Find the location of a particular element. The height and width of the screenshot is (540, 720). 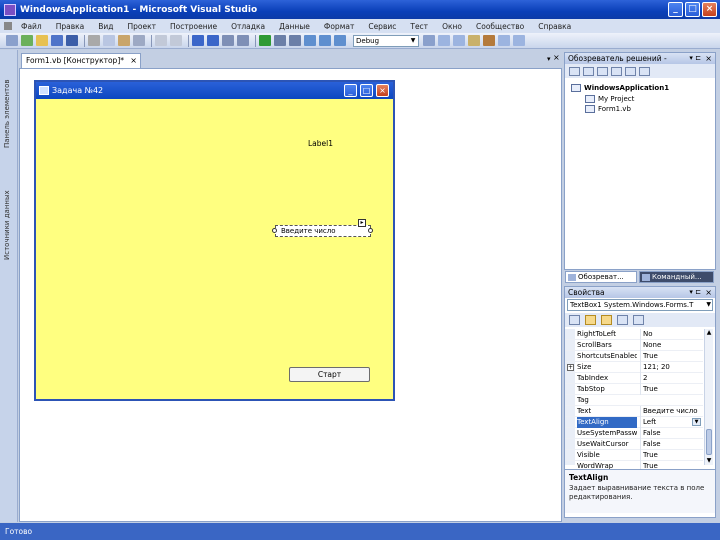

class-diagram-icon is located at coordinates (644, 71).